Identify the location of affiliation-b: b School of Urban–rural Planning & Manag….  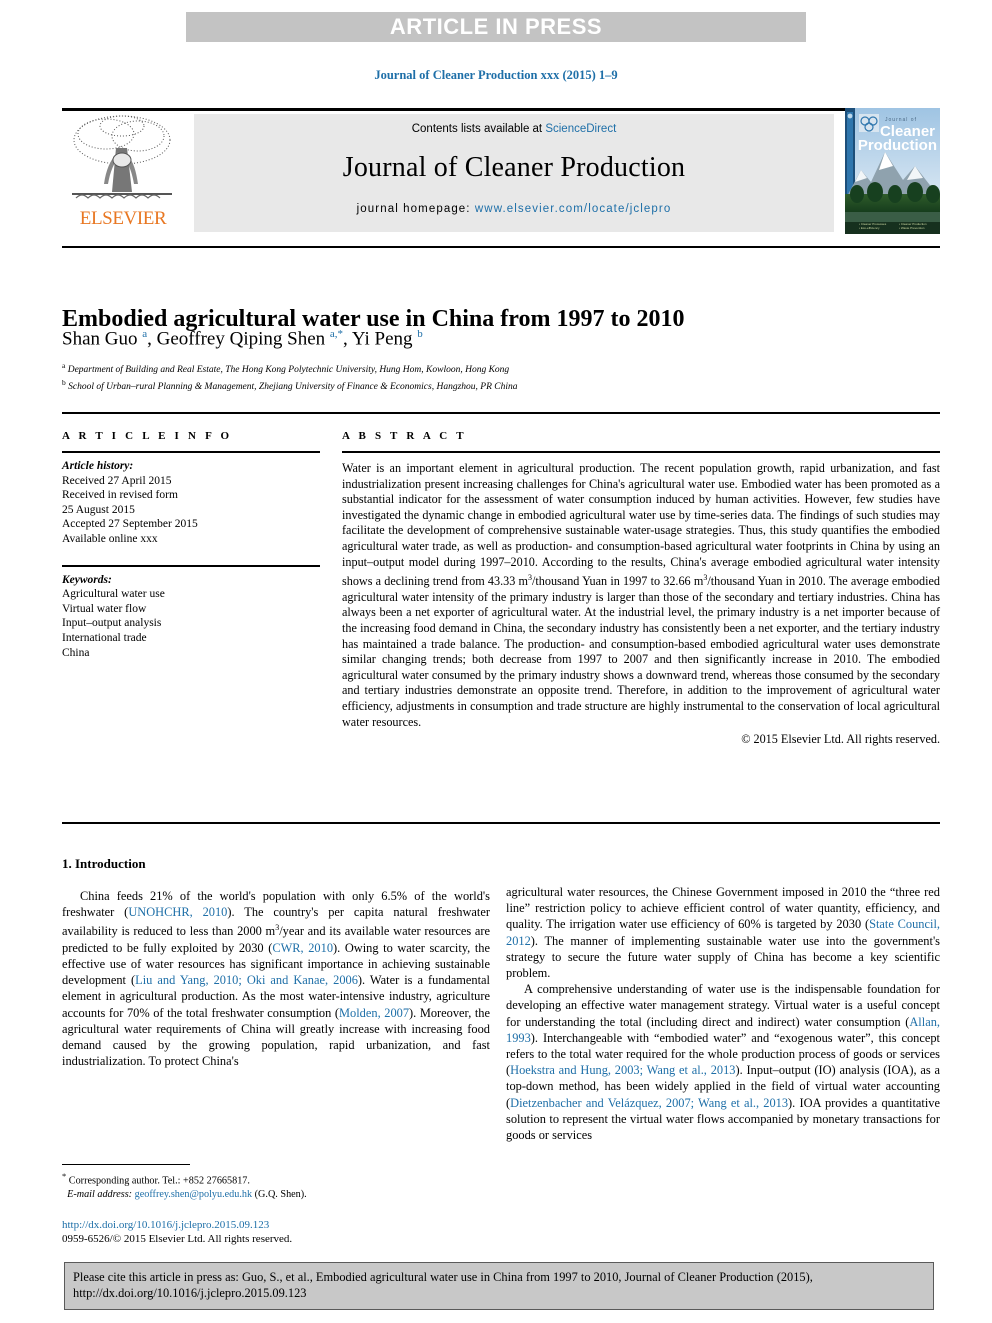
(290, 384).